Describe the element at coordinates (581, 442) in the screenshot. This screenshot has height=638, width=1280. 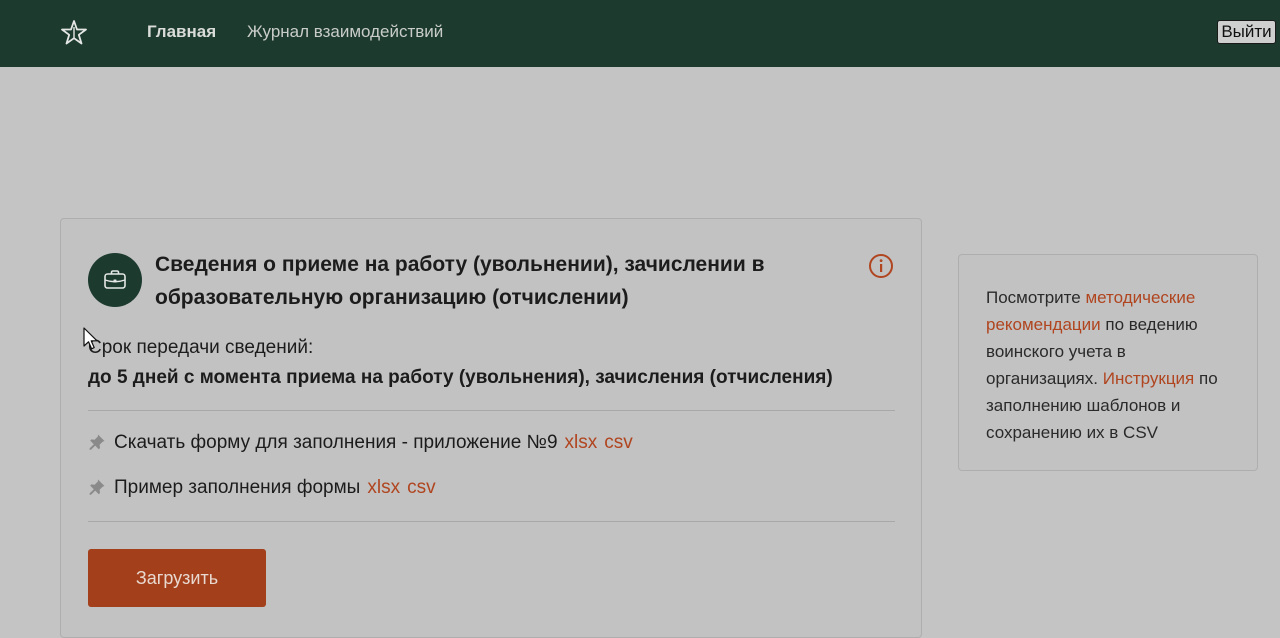
I see `download-form-xlsx-link: xlsx` at that location.